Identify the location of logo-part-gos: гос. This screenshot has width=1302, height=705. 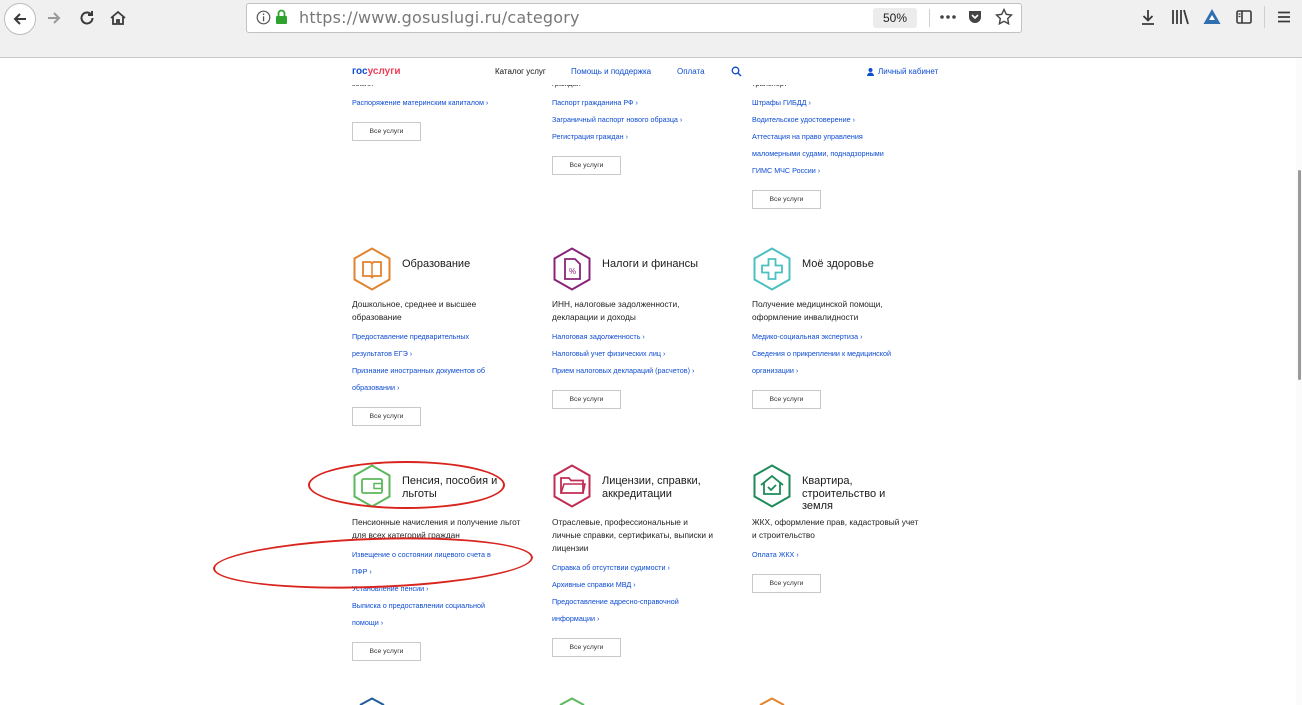
(360, 71).